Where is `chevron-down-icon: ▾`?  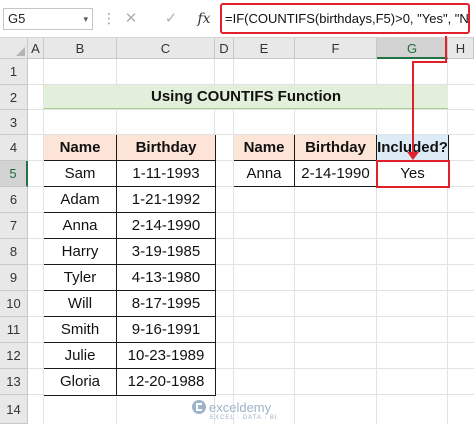 chevron-down-icon: ▾ is located at coordinates (85, 19).